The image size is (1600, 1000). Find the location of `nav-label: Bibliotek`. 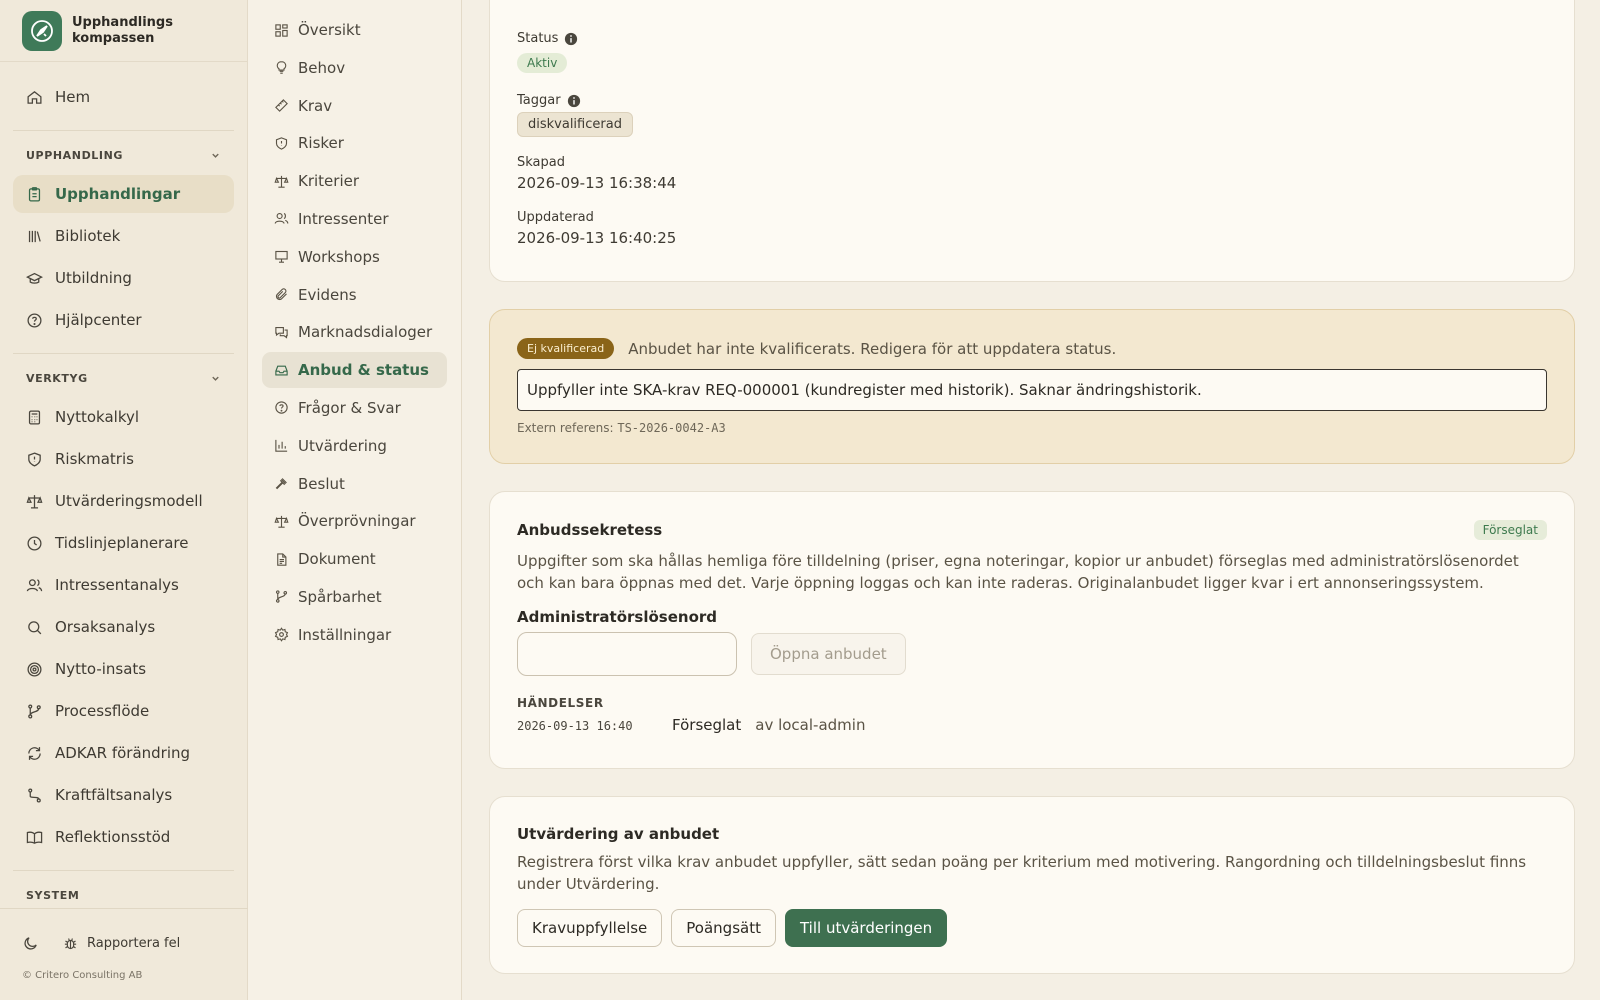

nav-label: Bibliotek is located at coordinates (88, 236).